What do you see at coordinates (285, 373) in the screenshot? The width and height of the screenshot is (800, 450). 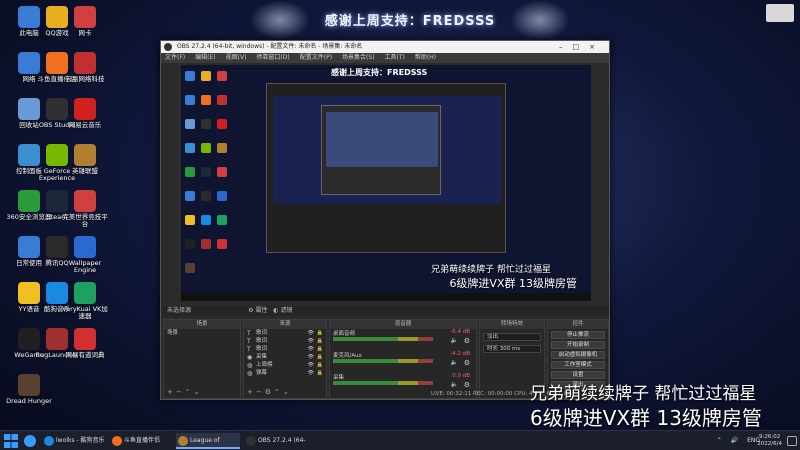 I see `source-item: ◍ 弹幕 👁 🔒` at bounding box center [285, 373].